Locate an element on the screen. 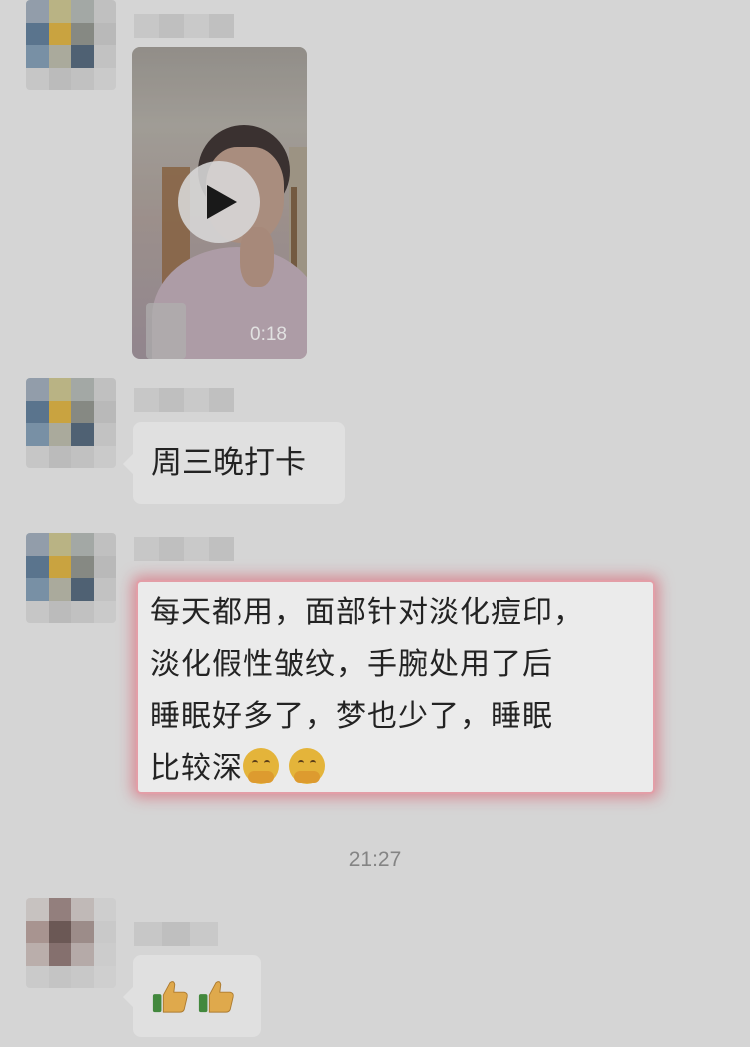 Image resolution: width=750 pixels, height=1047 pixels. message-line-text: 比较深 is located at coordinates (196, 768).